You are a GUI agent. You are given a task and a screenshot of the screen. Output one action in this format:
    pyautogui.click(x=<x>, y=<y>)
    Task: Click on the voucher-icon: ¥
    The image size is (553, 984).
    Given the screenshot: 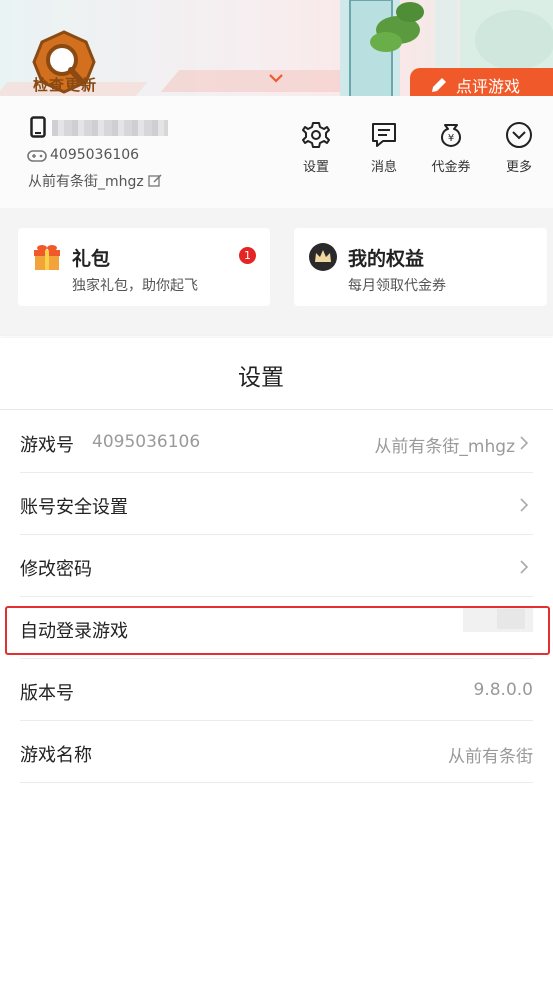 What is the action you would take?
    pyautogui.click(x=451, y=135)
    